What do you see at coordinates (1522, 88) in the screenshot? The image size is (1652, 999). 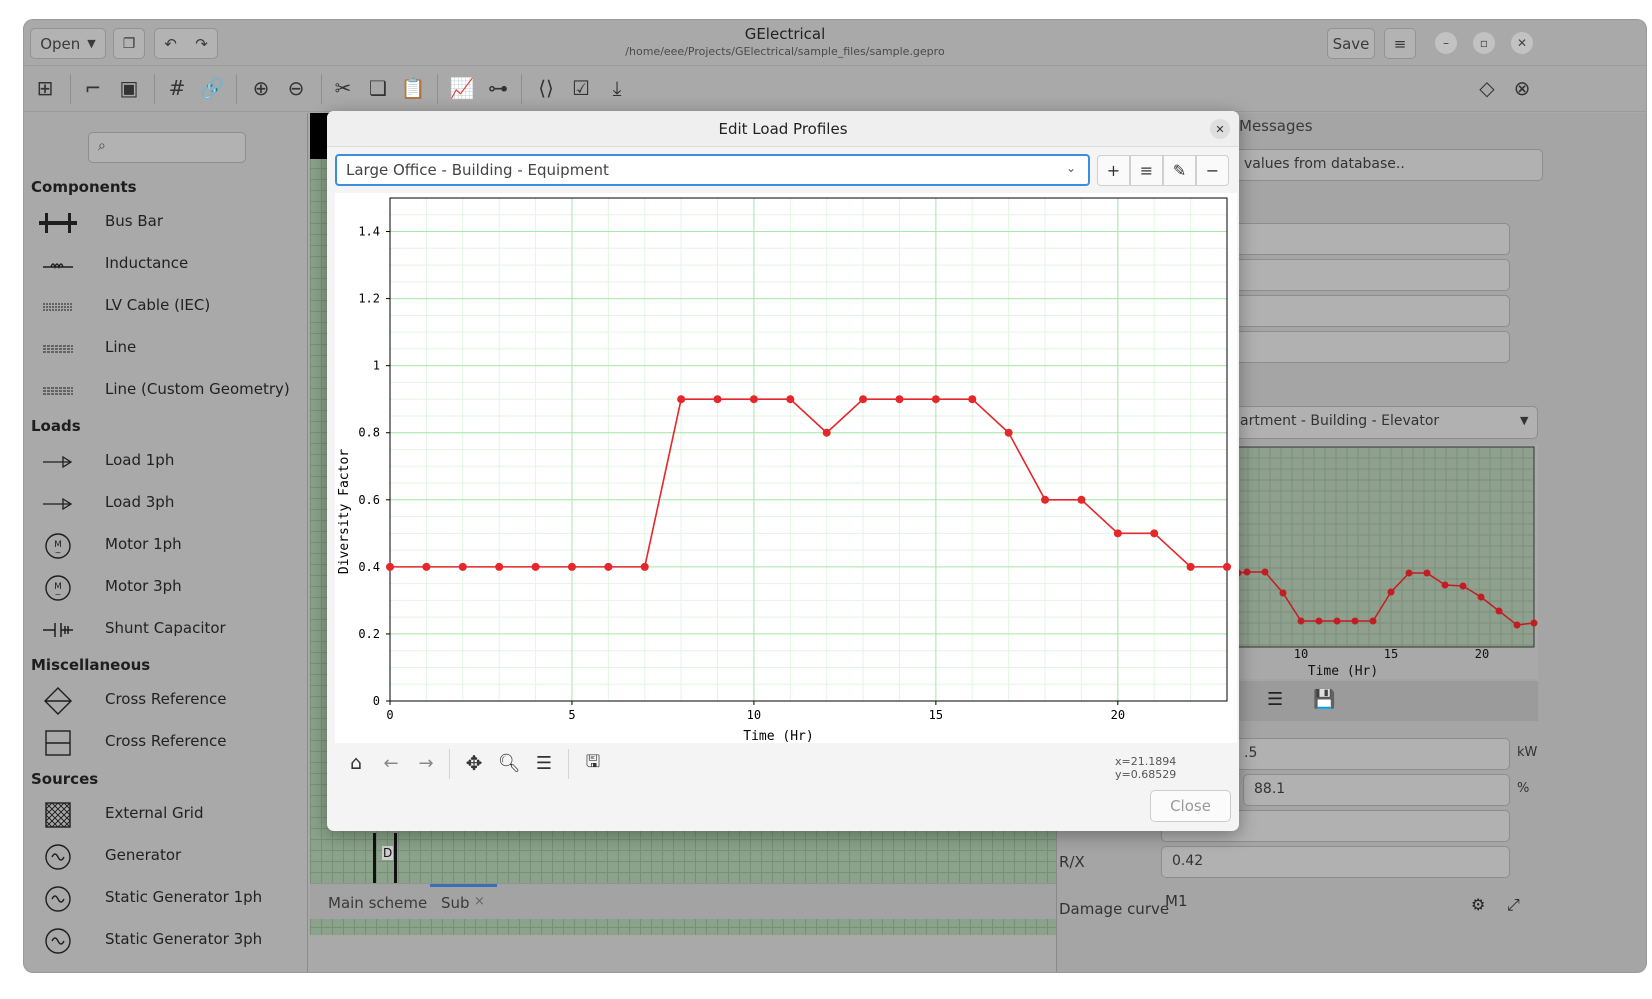 I see `close-circle-icon: ⊗` at bounding box center [1522, 88].